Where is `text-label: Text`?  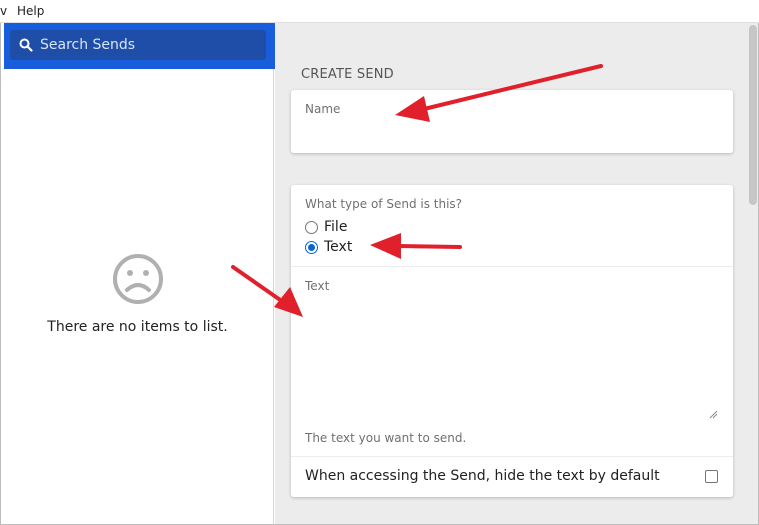
text-label: Text is located at coordinates (317, 286).